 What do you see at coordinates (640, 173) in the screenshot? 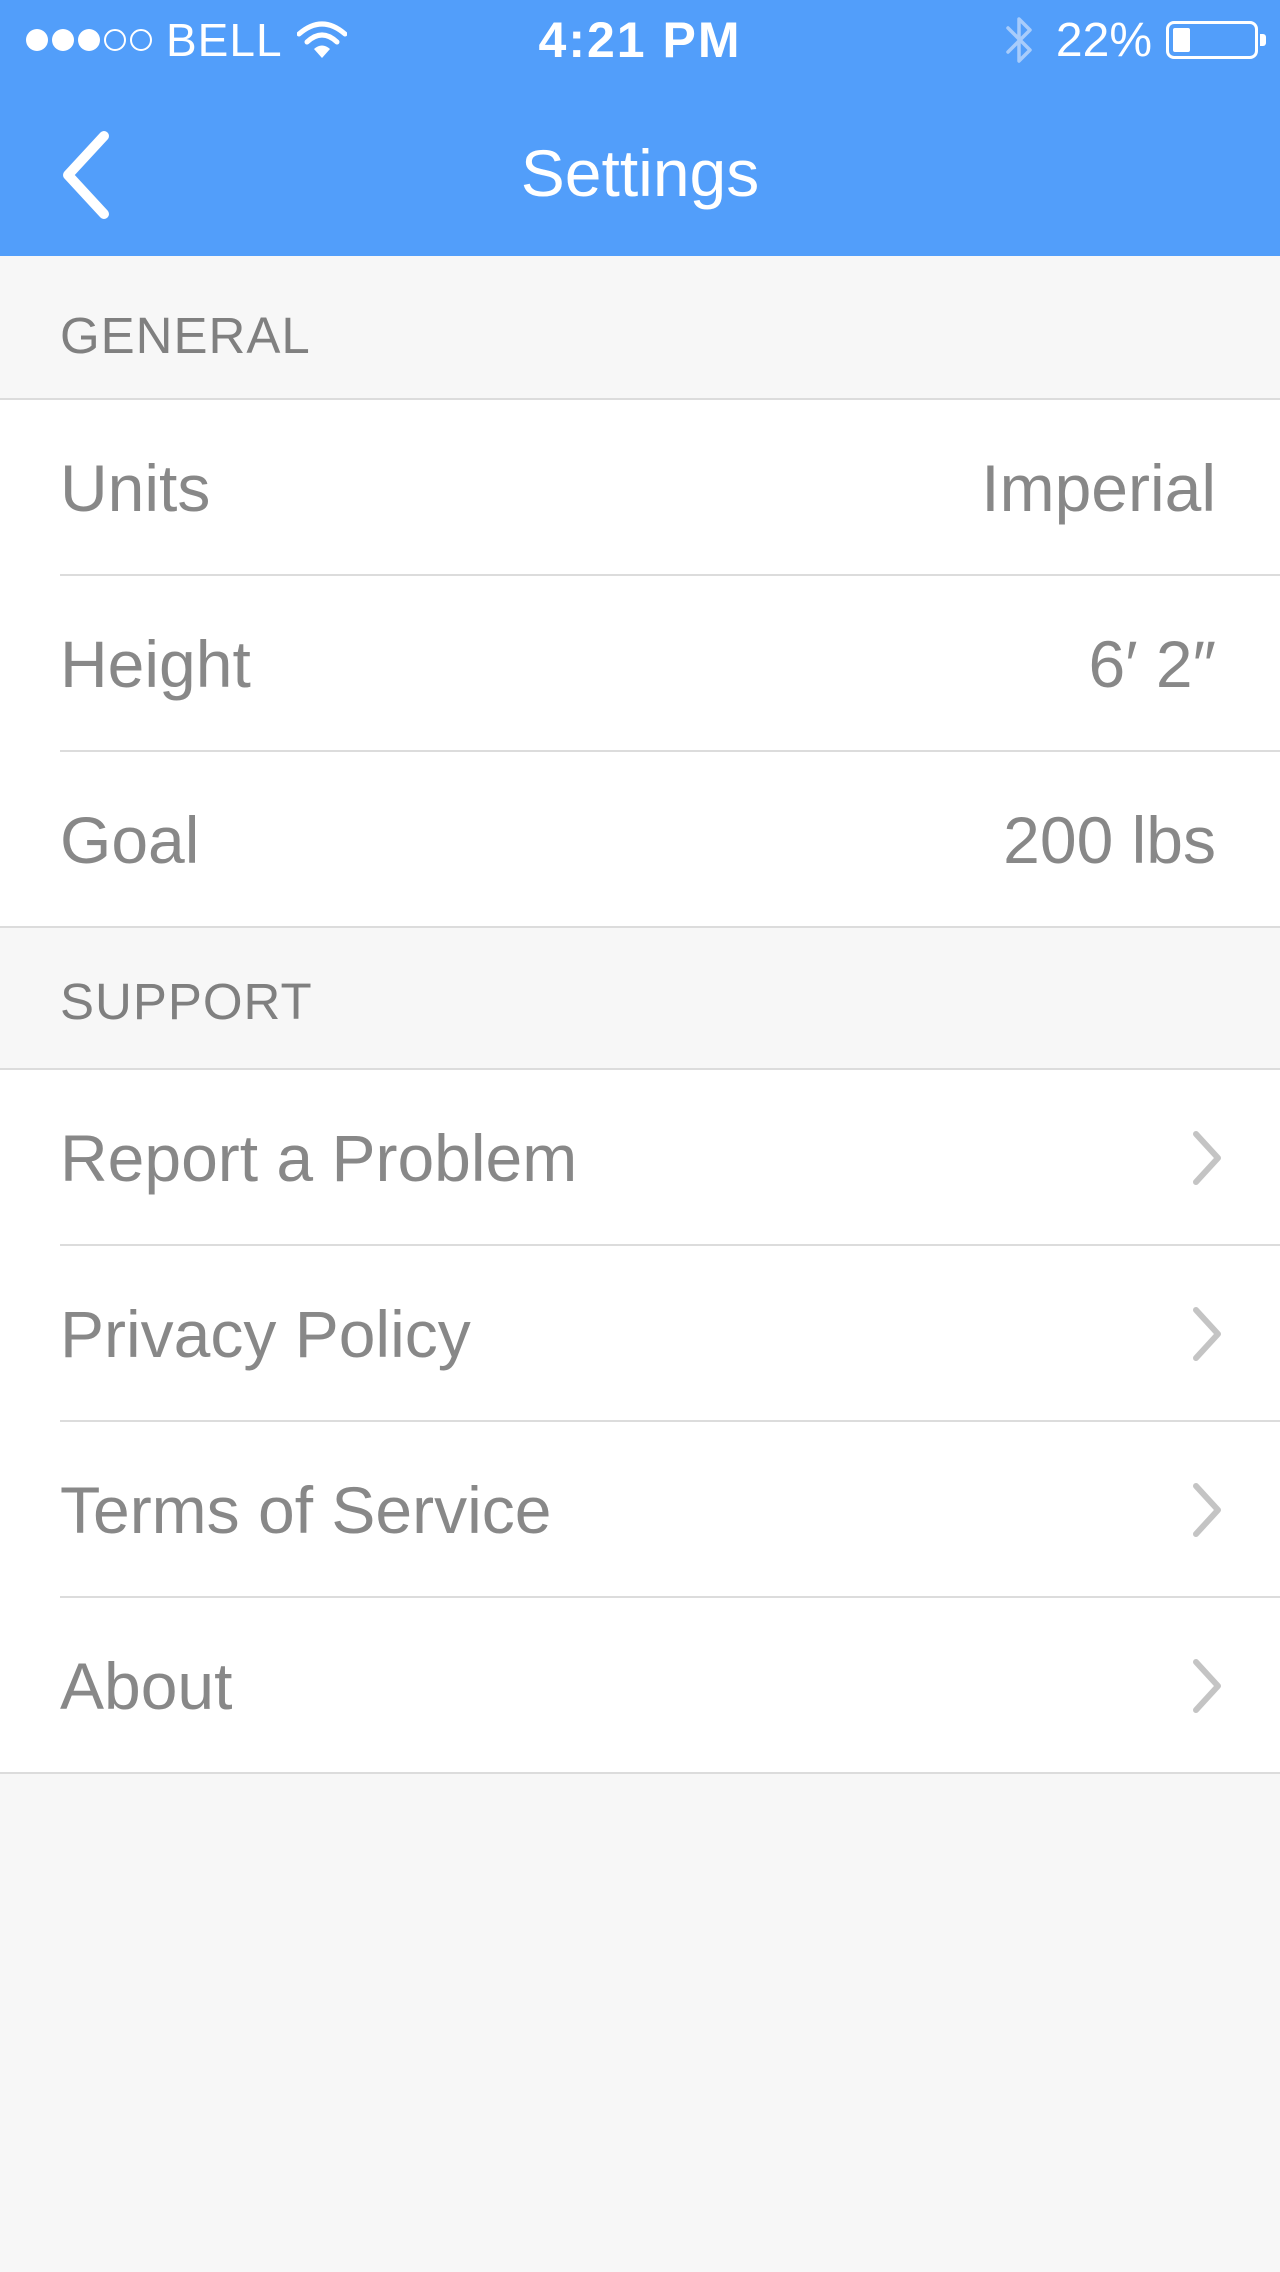
I see `page-title: Settings` at bounding box center [640, 173].